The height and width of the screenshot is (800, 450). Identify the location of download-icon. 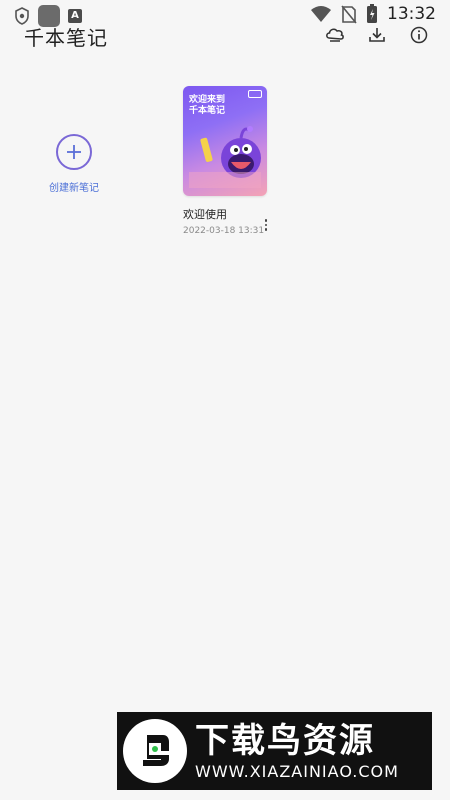
(377, 35).